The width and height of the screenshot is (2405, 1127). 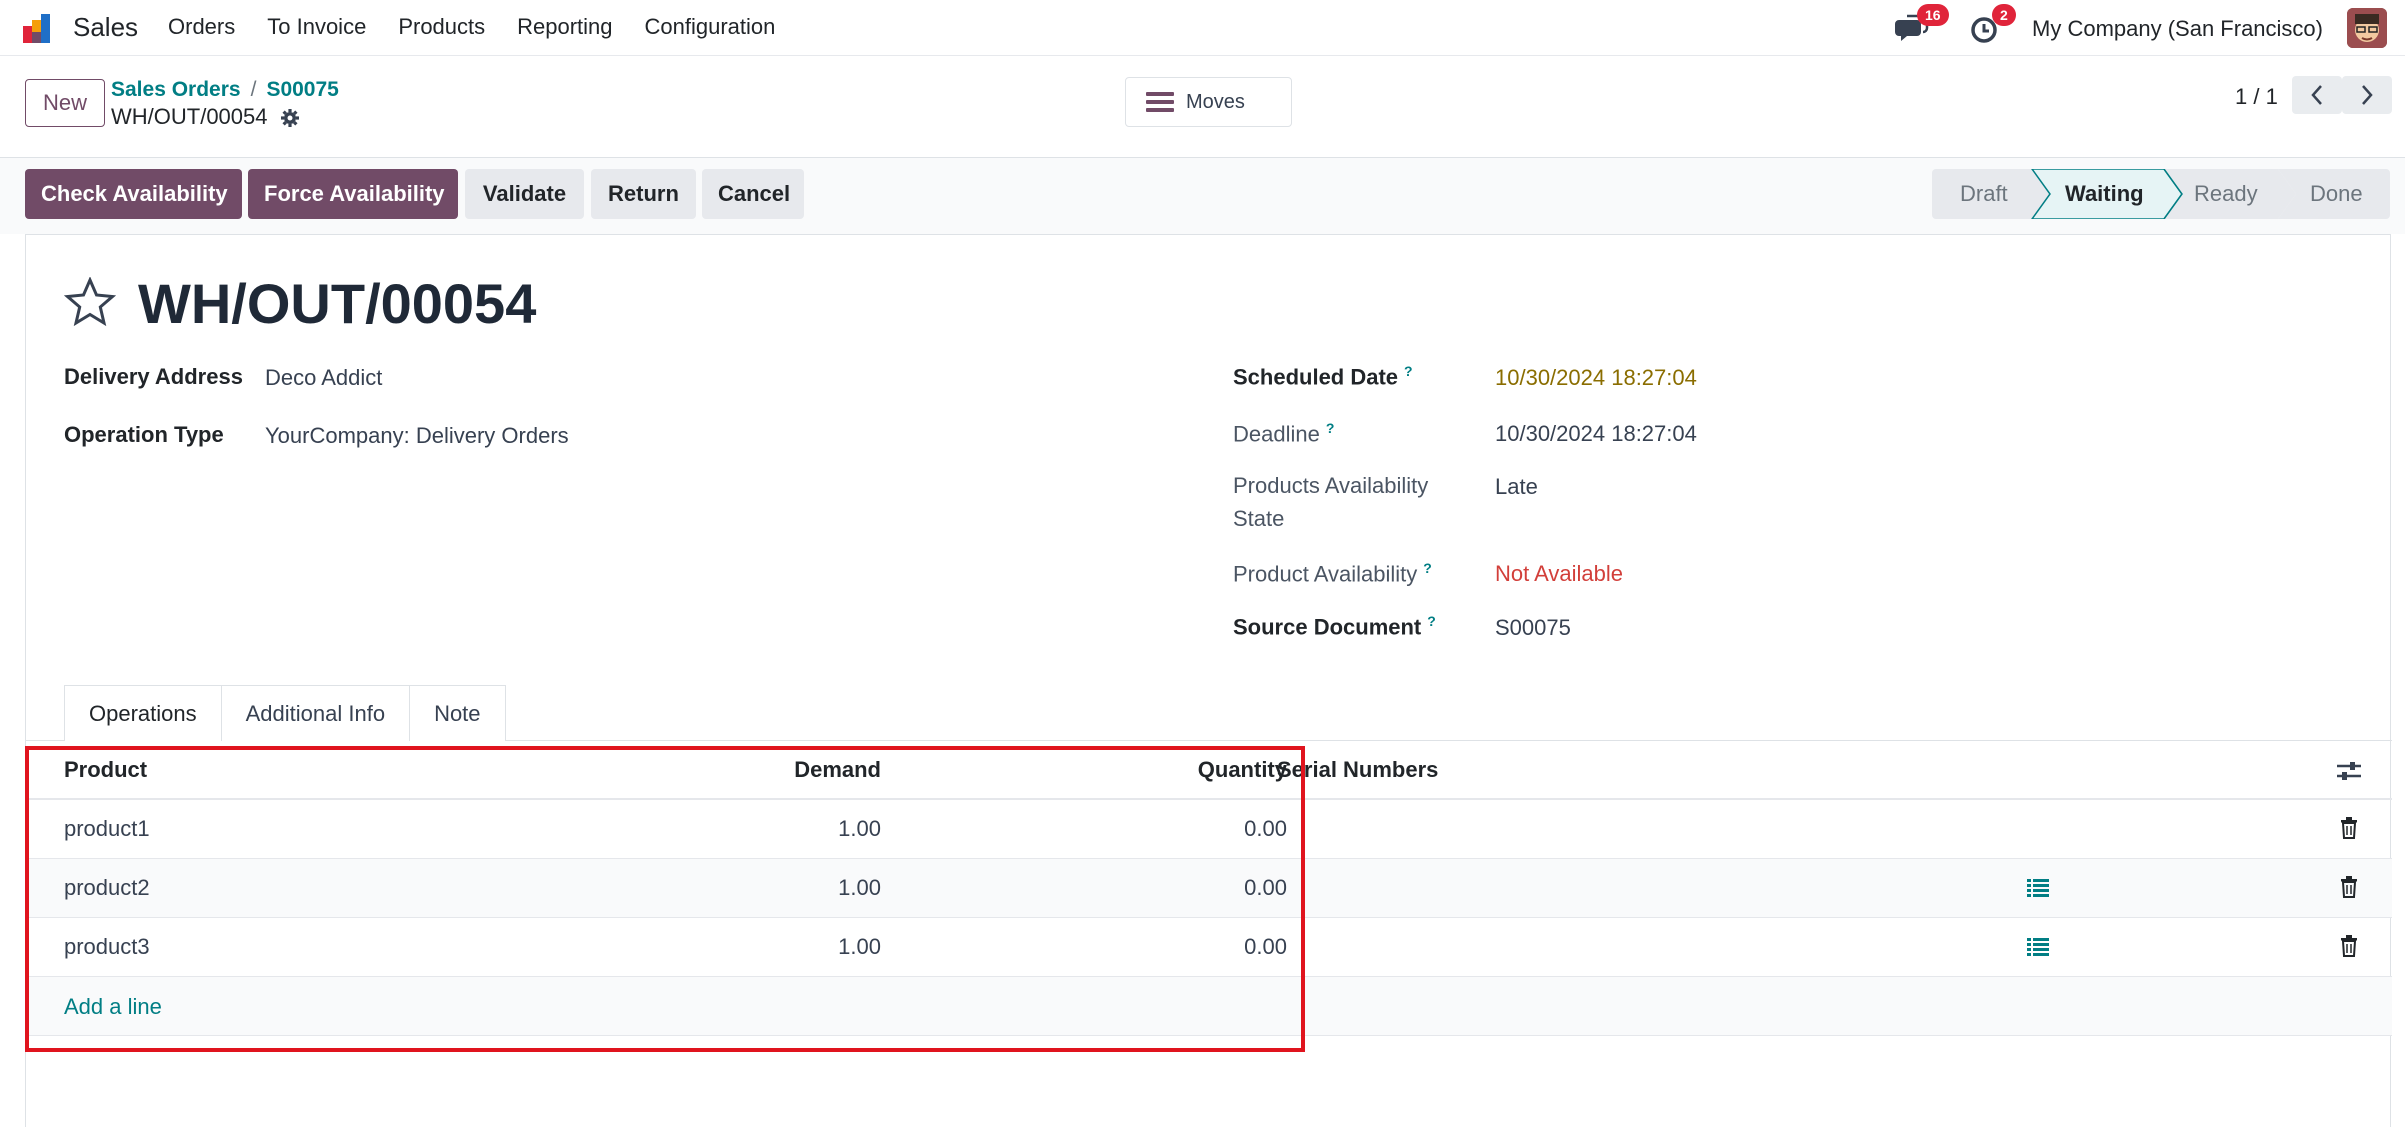 What do you see at coordinates (1224, 770) in the screenshot?
I see `column-quantity: Quantity` at bounding box center [1224, 770].